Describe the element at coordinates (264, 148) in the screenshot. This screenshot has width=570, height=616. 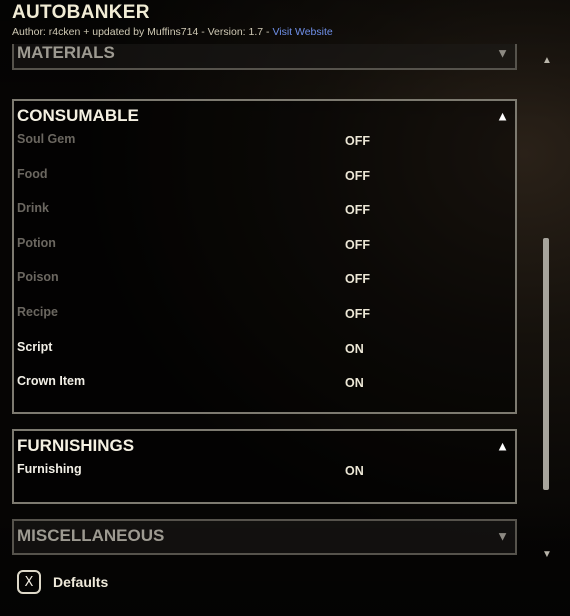
I see `setting-row-soul-gem: Soul Gem OFF` at that location.